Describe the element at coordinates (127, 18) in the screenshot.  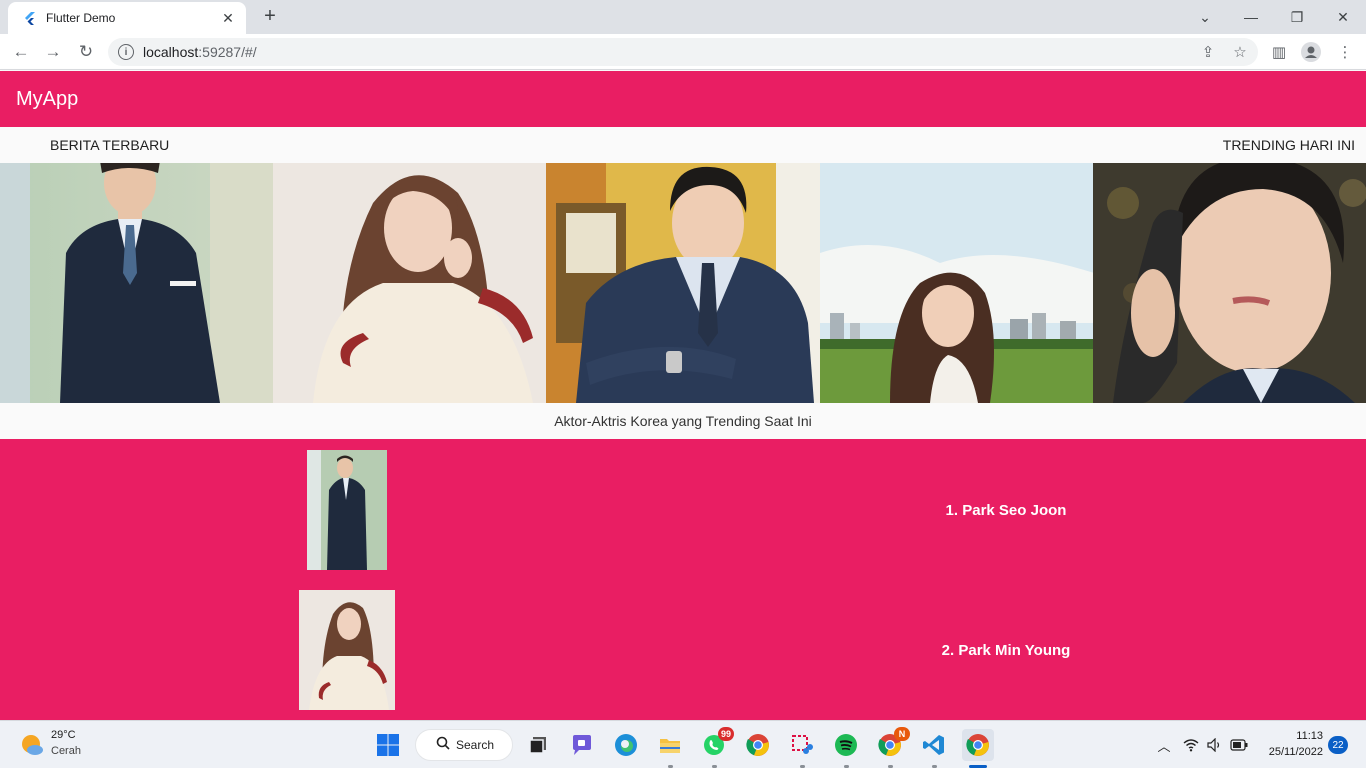
I see `browser-tab: Flutter Demo ✕` at that location.